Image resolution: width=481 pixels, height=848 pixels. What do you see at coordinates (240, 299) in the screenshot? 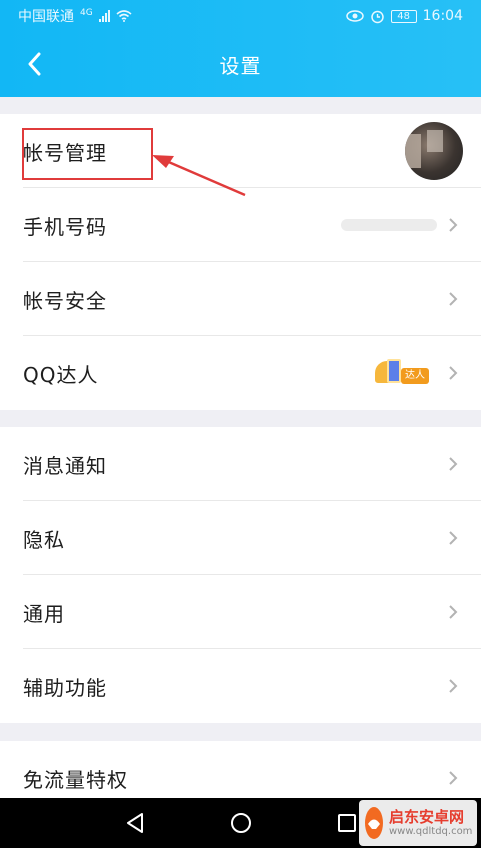
I see `row-account-security: 帐号安全` at bounding box center [240, 299].